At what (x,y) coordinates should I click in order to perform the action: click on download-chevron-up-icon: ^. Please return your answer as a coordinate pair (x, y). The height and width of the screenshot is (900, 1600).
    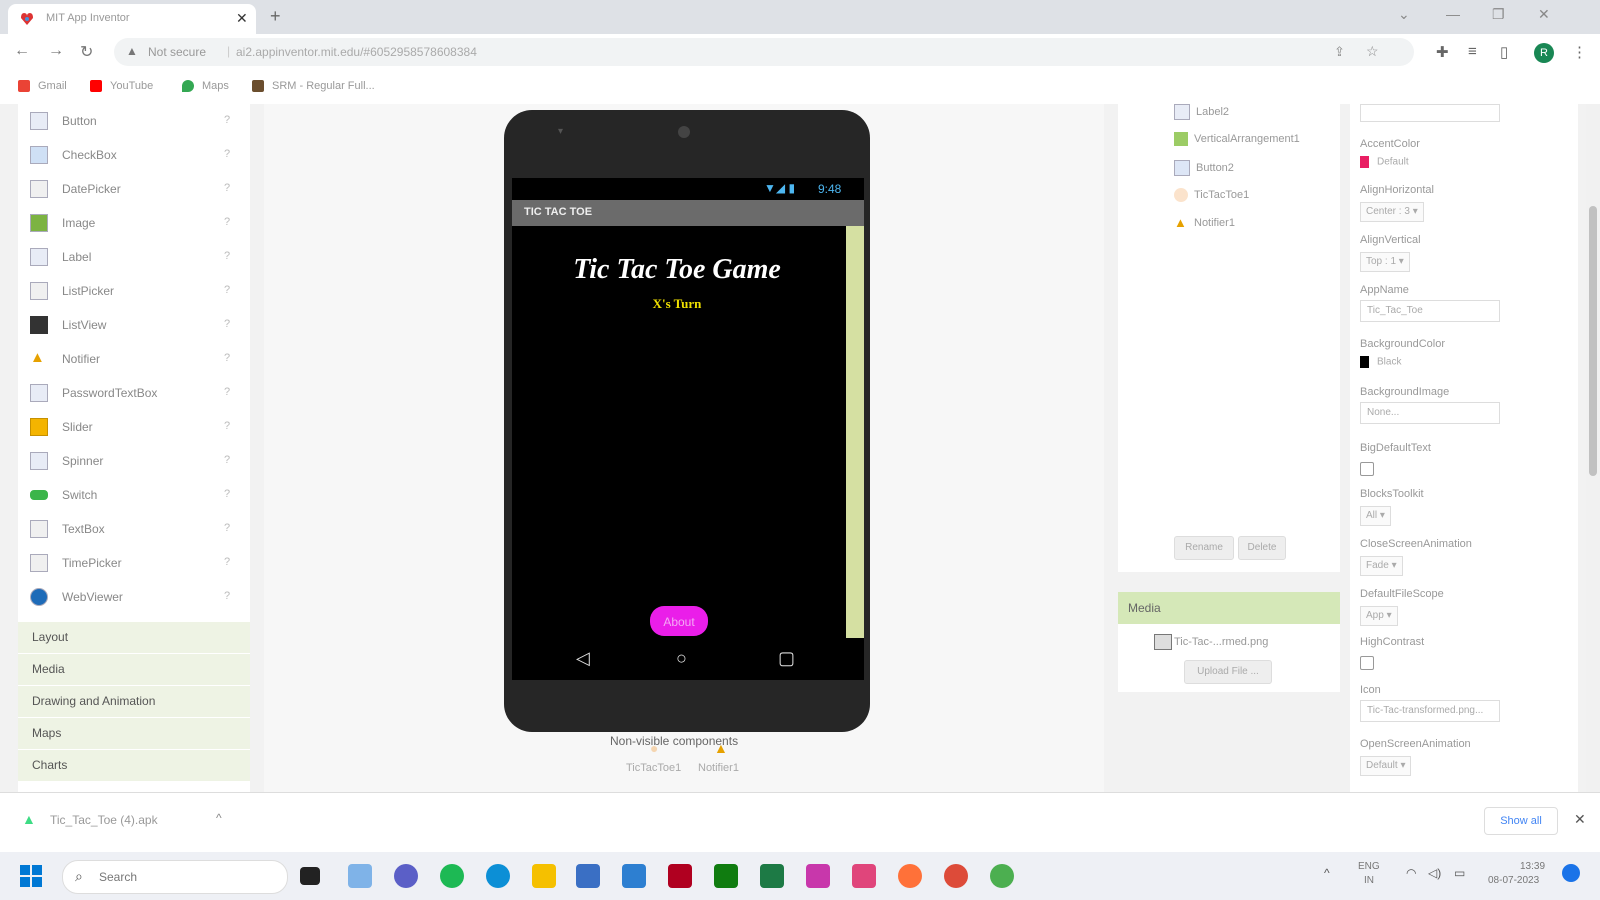
    Looking at the image, I should click on (219, 818).